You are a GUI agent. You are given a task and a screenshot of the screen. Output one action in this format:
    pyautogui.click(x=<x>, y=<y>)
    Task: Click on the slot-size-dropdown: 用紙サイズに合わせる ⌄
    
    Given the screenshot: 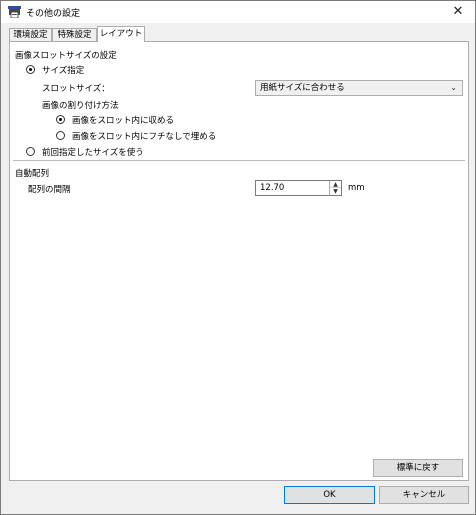 What is the action you would take?
    pyautogui.click(x=359, y=88)
    